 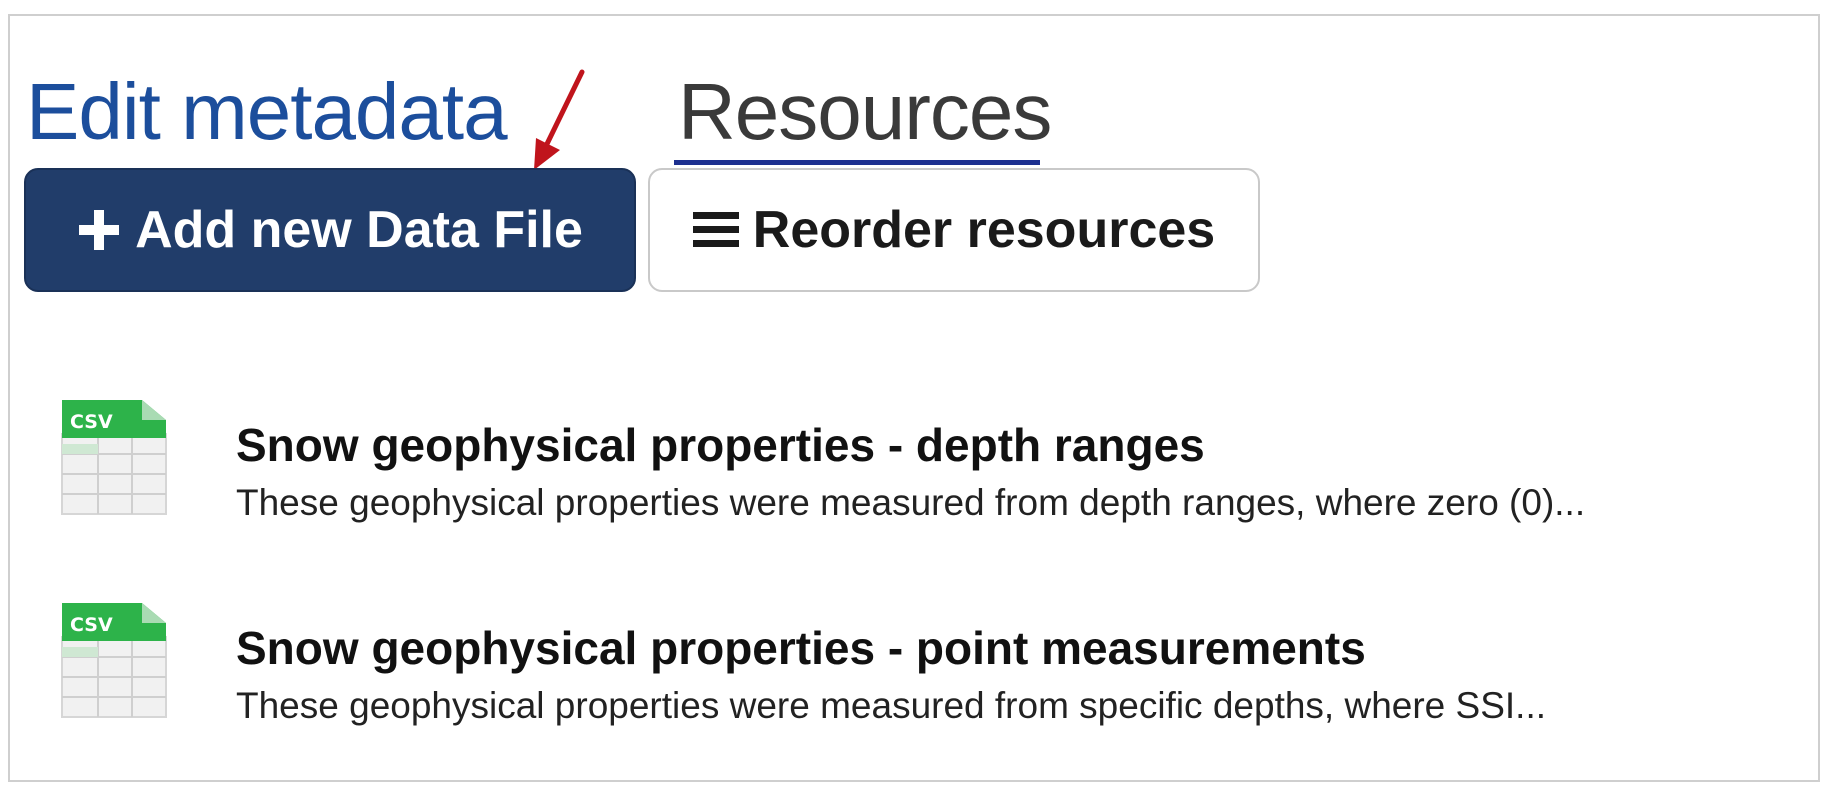 I want to click on plus-icon, so click(x=99, y=230).